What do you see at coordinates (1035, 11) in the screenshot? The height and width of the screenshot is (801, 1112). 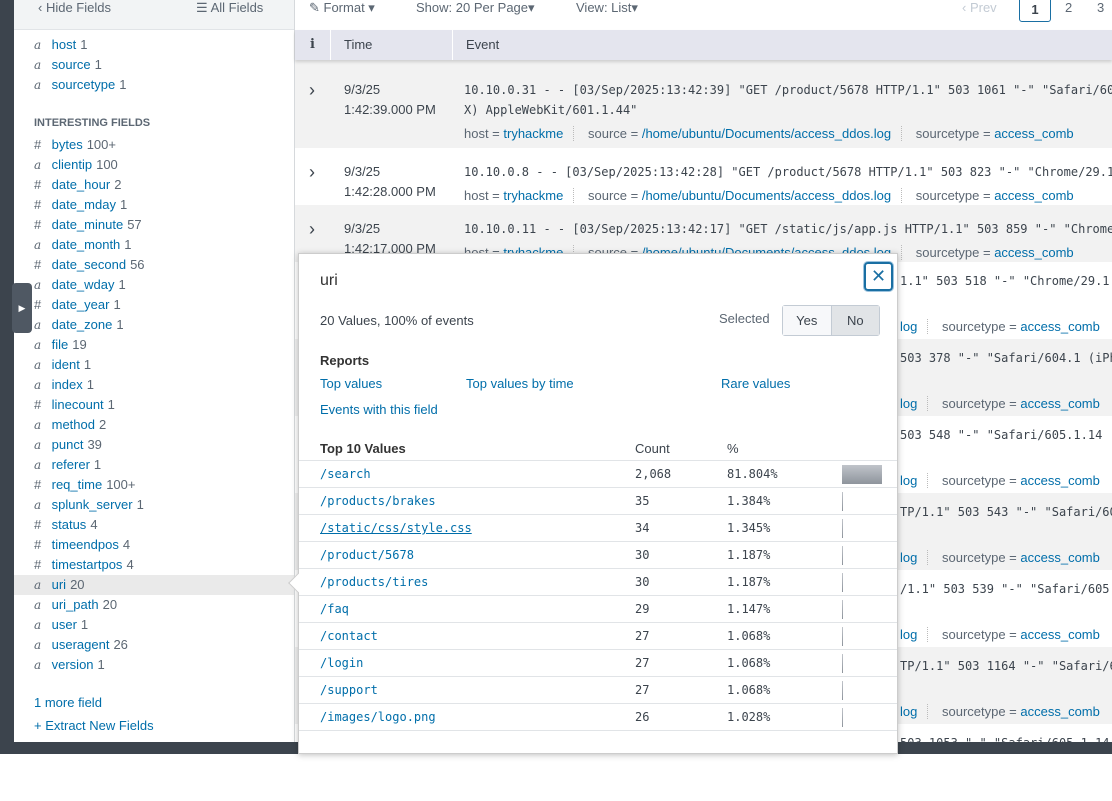 I see `page-1-button: 1` at bounding box center [1035, 11].